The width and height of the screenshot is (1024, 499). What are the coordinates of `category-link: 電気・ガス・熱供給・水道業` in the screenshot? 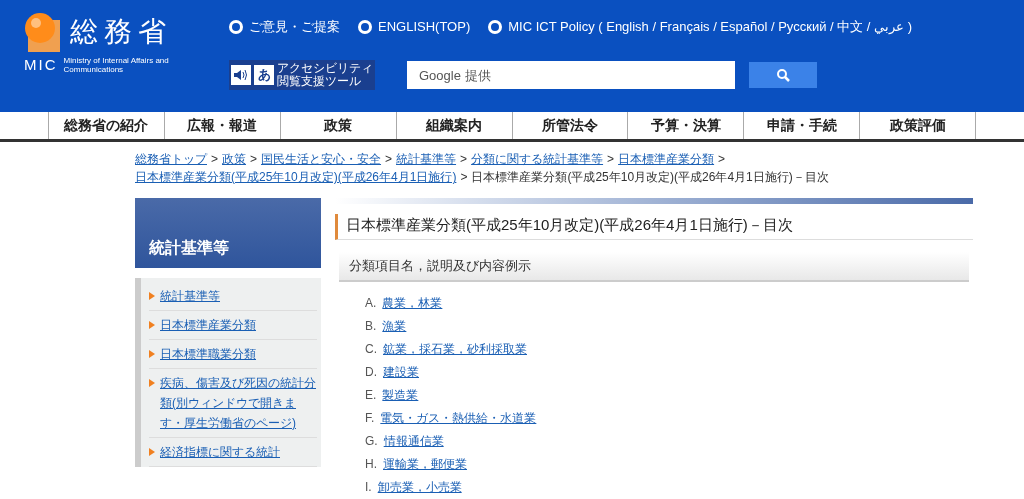 It's located at (458, 418).